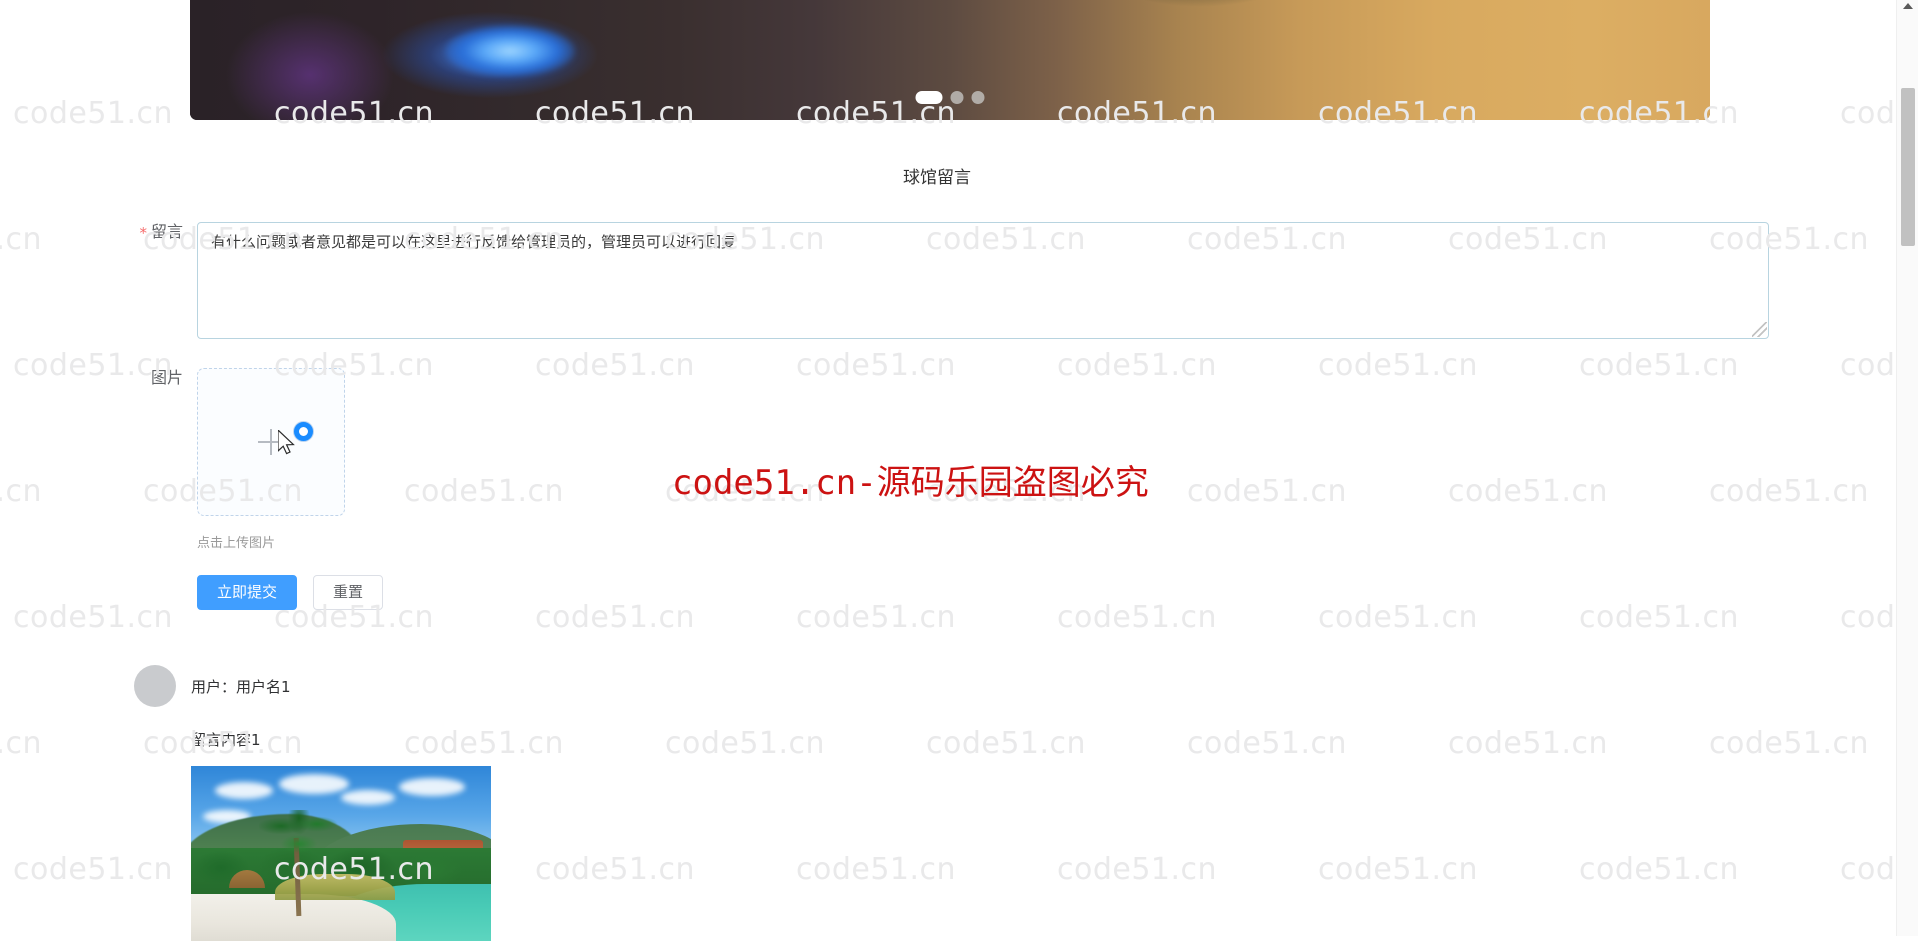 Image resolution: width=1918 pixels, height=941 pixels. What do you see at coordinates (1759, 329) in the screenshot?
I see `textarea-resize-handle` at bounding box center [1759, 329].